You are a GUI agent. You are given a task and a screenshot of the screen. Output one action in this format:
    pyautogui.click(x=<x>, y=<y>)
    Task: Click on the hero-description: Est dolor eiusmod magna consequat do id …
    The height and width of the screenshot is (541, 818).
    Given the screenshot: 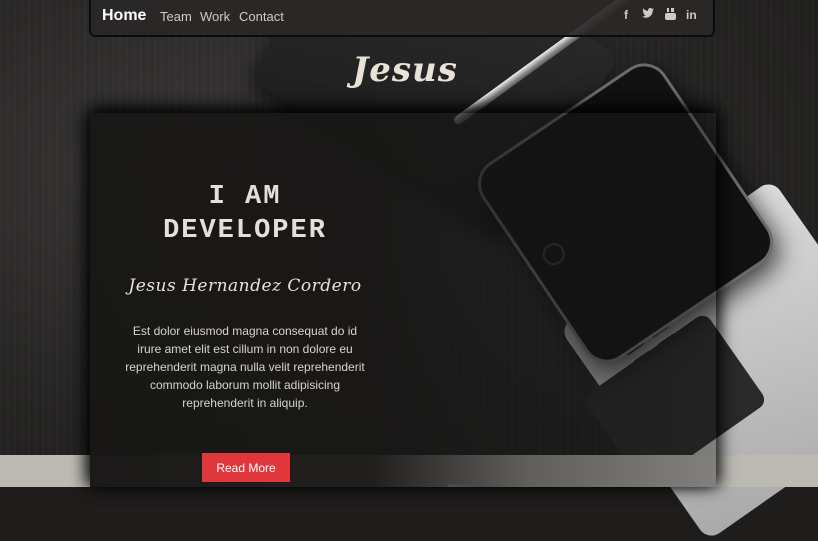 What is the action you would take?
    pyautogui.click(x=245, y=367)
    